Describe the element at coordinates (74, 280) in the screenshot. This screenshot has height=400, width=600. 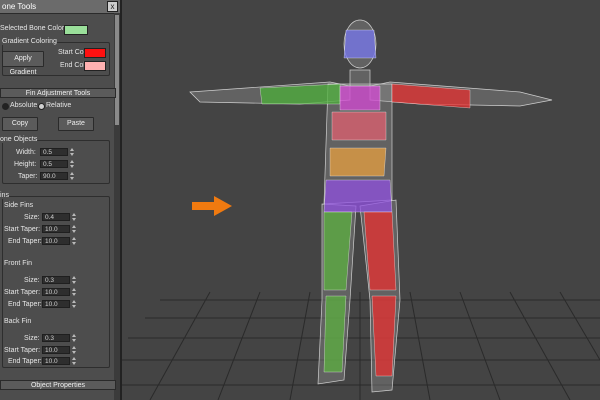
I see `front-size-arrows-icon` at that location.